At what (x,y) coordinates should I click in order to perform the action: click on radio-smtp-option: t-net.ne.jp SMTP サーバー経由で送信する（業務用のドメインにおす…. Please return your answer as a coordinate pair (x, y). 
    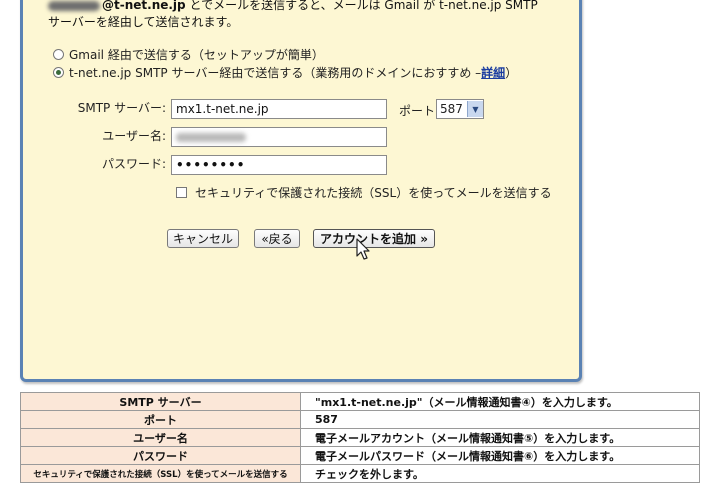
    Looking at the image, I should click on (285, 72).